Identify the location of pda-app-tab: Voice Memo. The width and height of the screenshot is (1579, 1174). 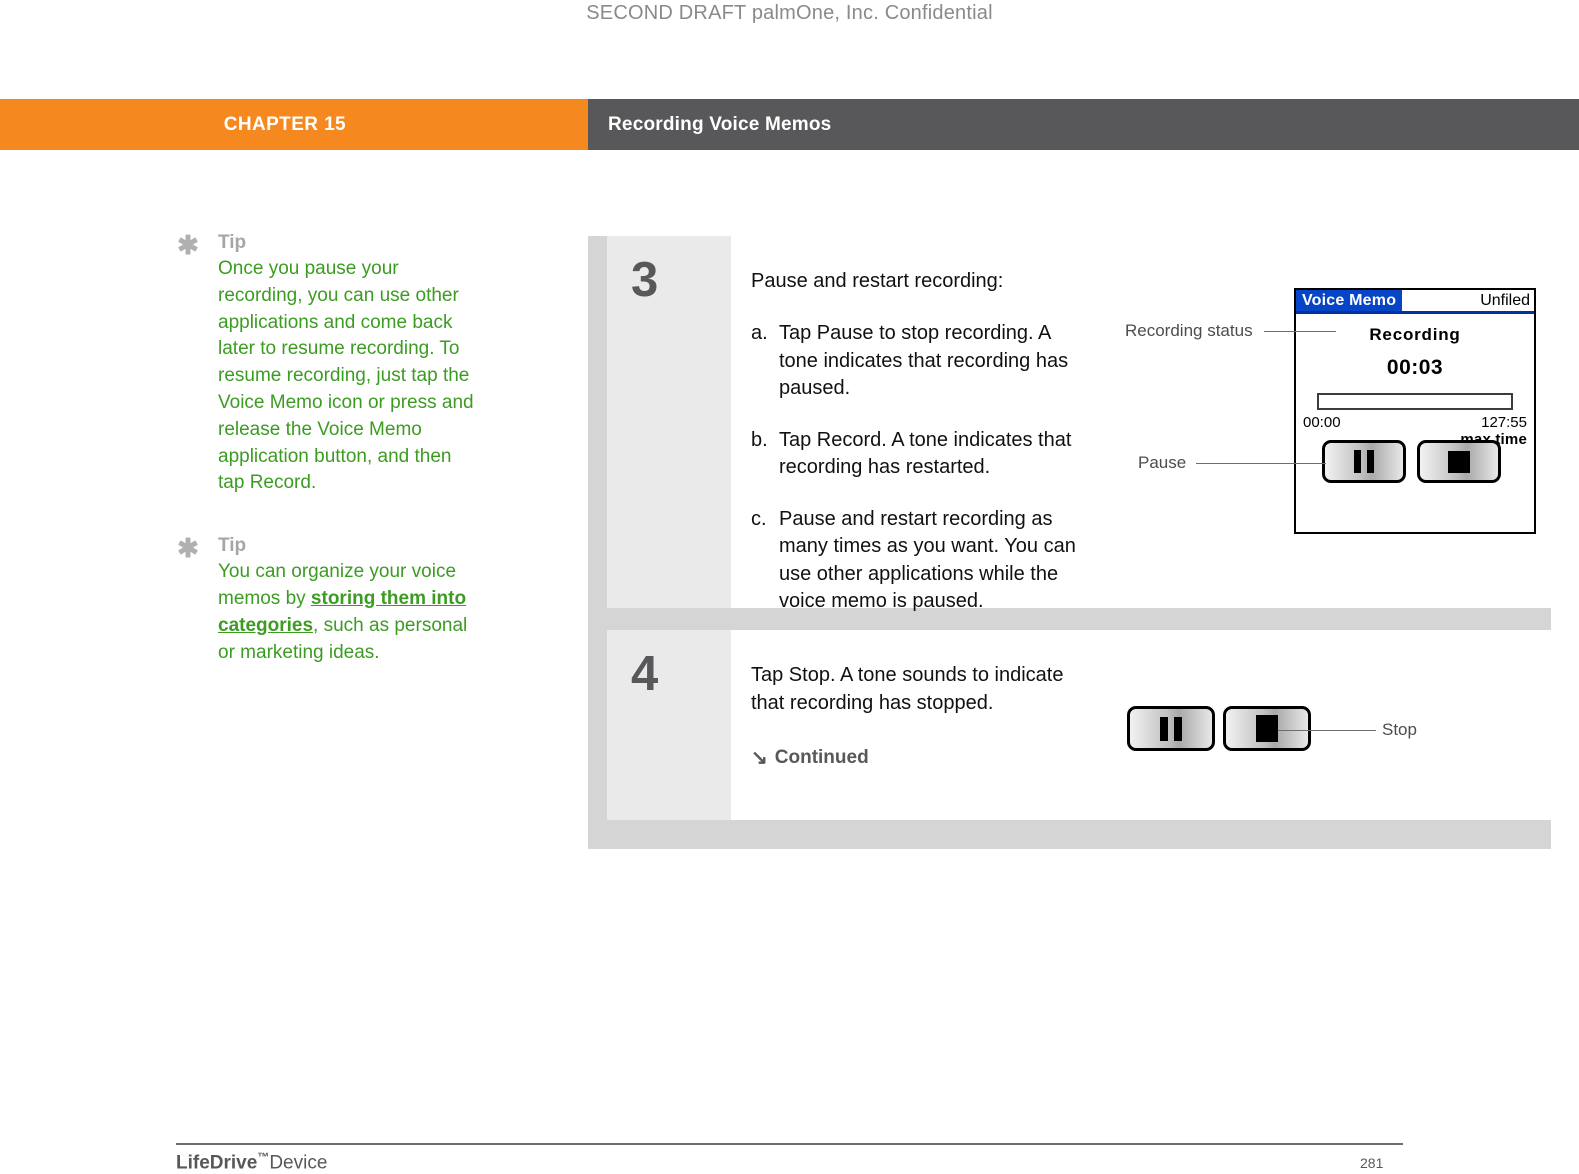
(1349, 300).